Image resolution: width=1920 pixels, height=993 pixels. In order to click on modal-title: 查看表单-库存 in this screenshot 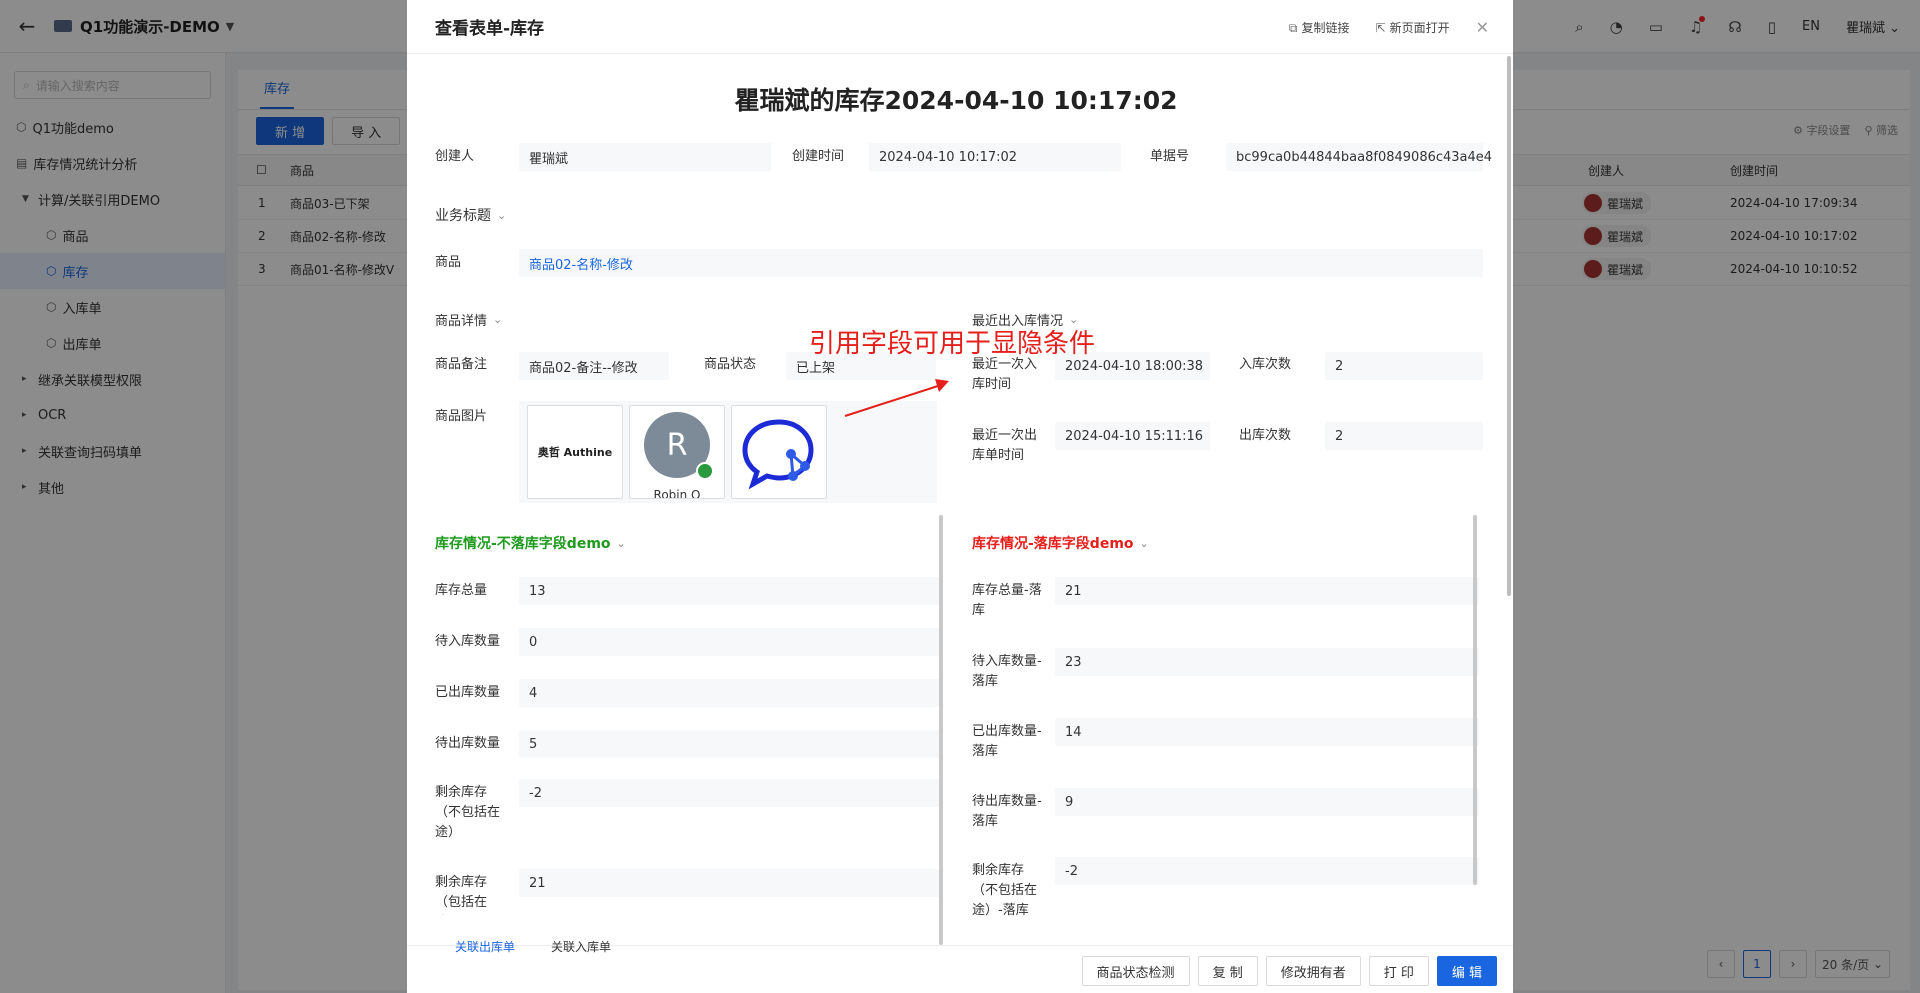, I will do `click(490, 29)`.